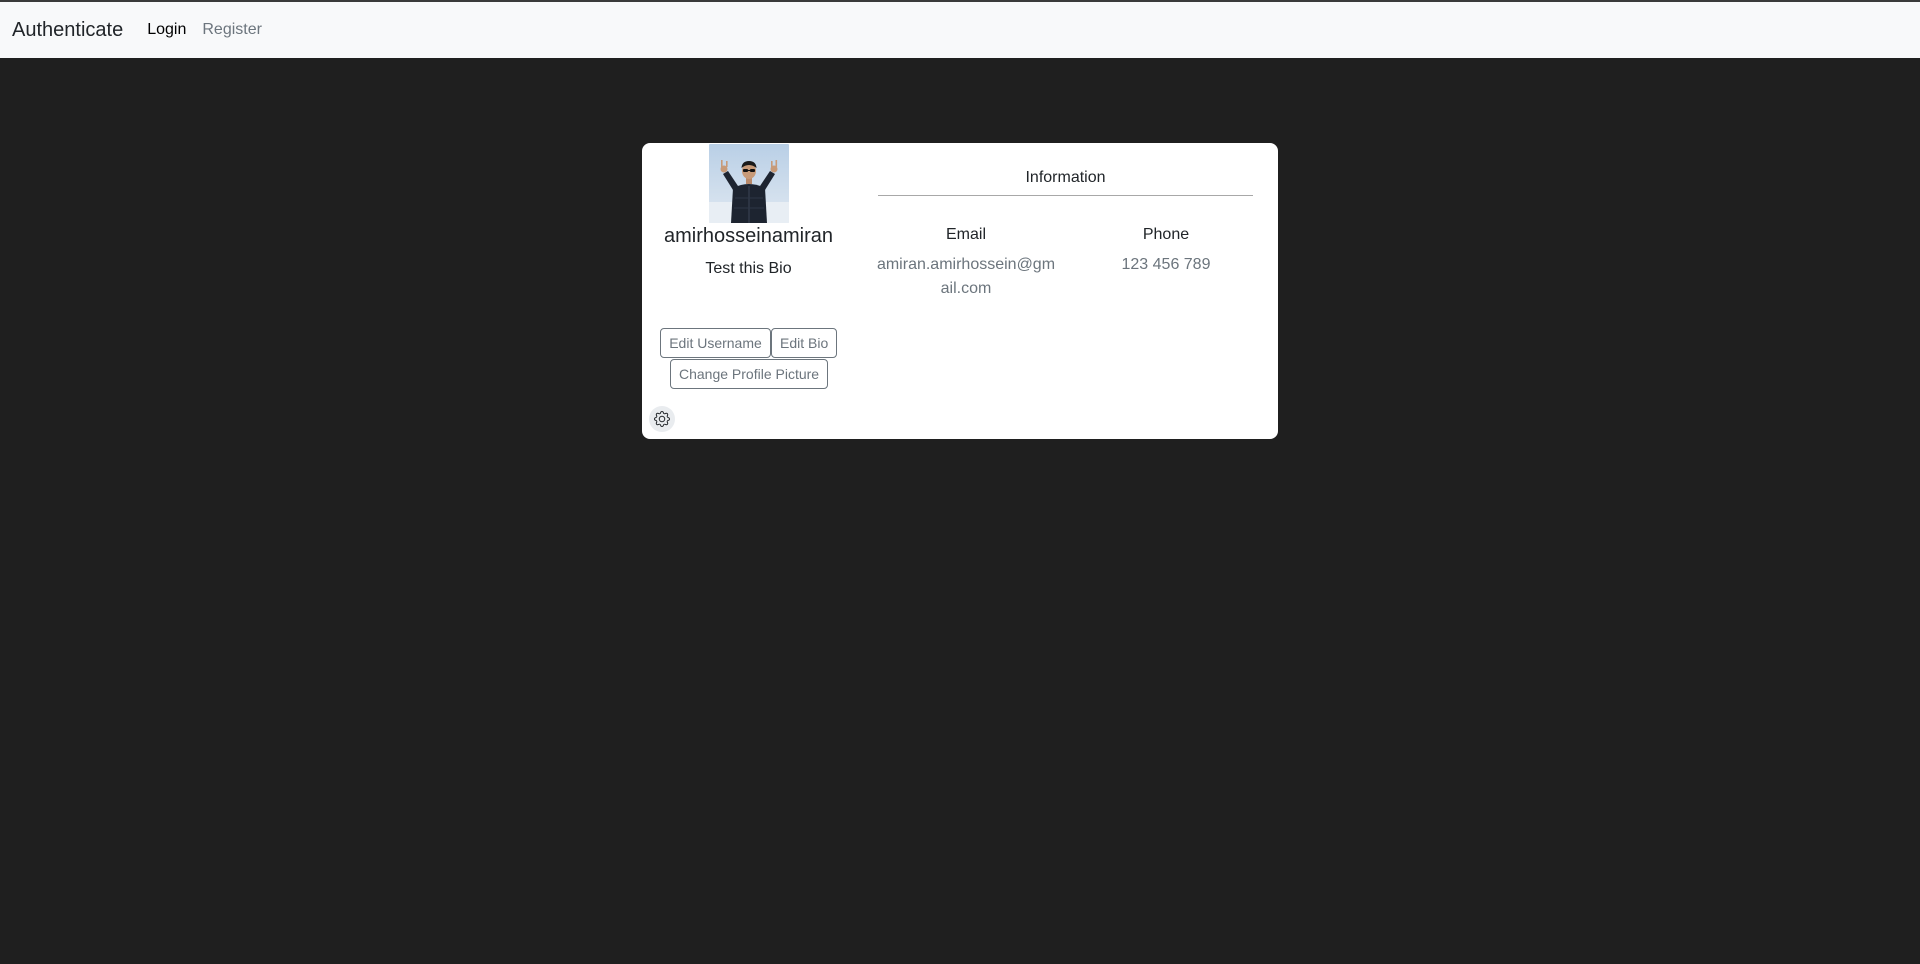 This screenshot has width=1920, height=964. Describe the element at coordinates (804, 343) in the screenshot. I see `edit-bio-button: Edit Bio` at that location.